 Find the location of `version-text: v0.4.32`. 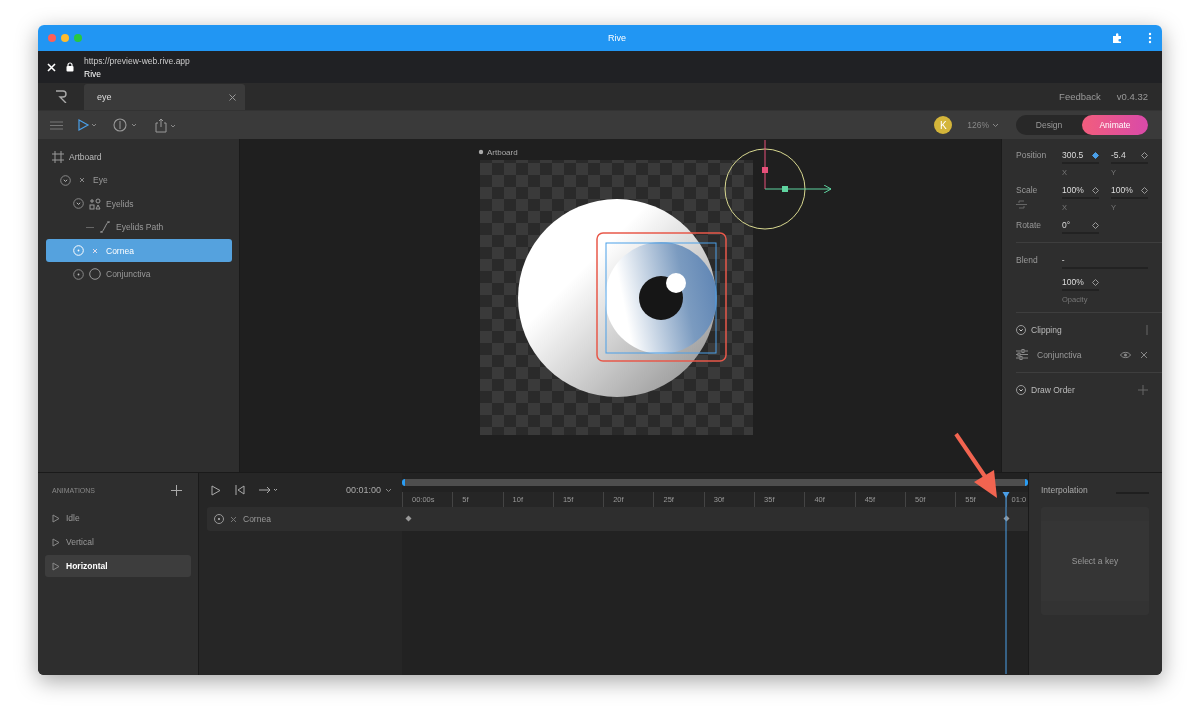

version-text: v0.4.32 is located at coordinates (1132, 96).